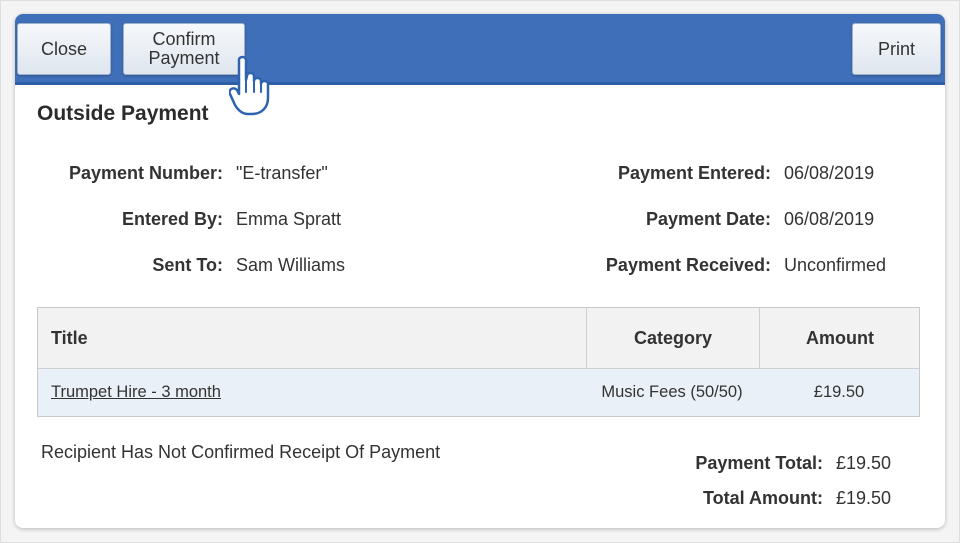 The height and width of the screenshot is (543, 960). Describe the element at coordinates (480, 49) in the screenshot. I see `toolbar: Close Confirm Payment Print` at that location.